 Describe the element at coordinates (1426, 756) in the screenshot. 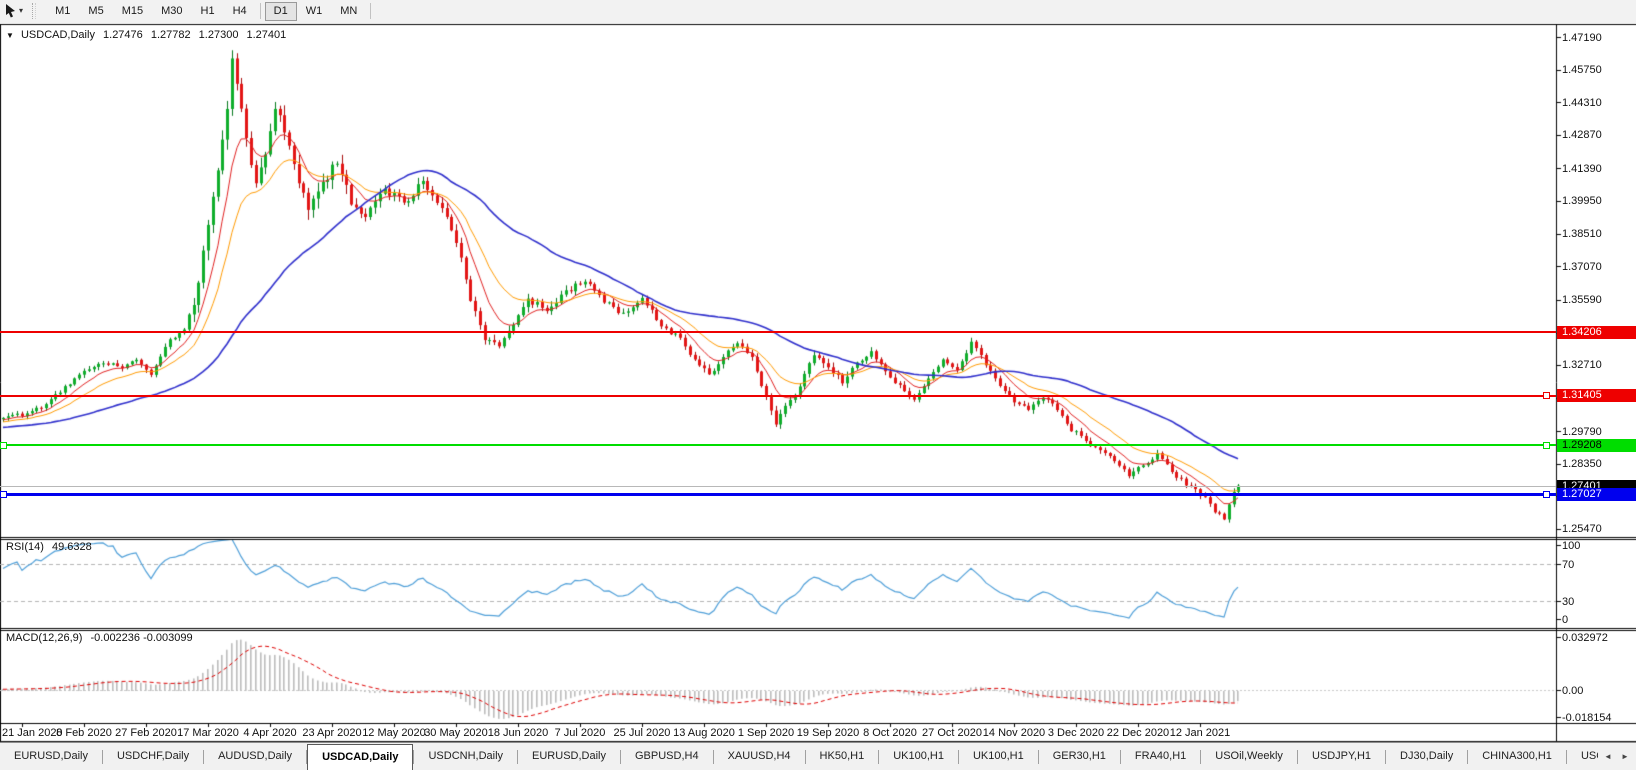

I see `tab-dj30-daily: DJ30,Daily` at that location.